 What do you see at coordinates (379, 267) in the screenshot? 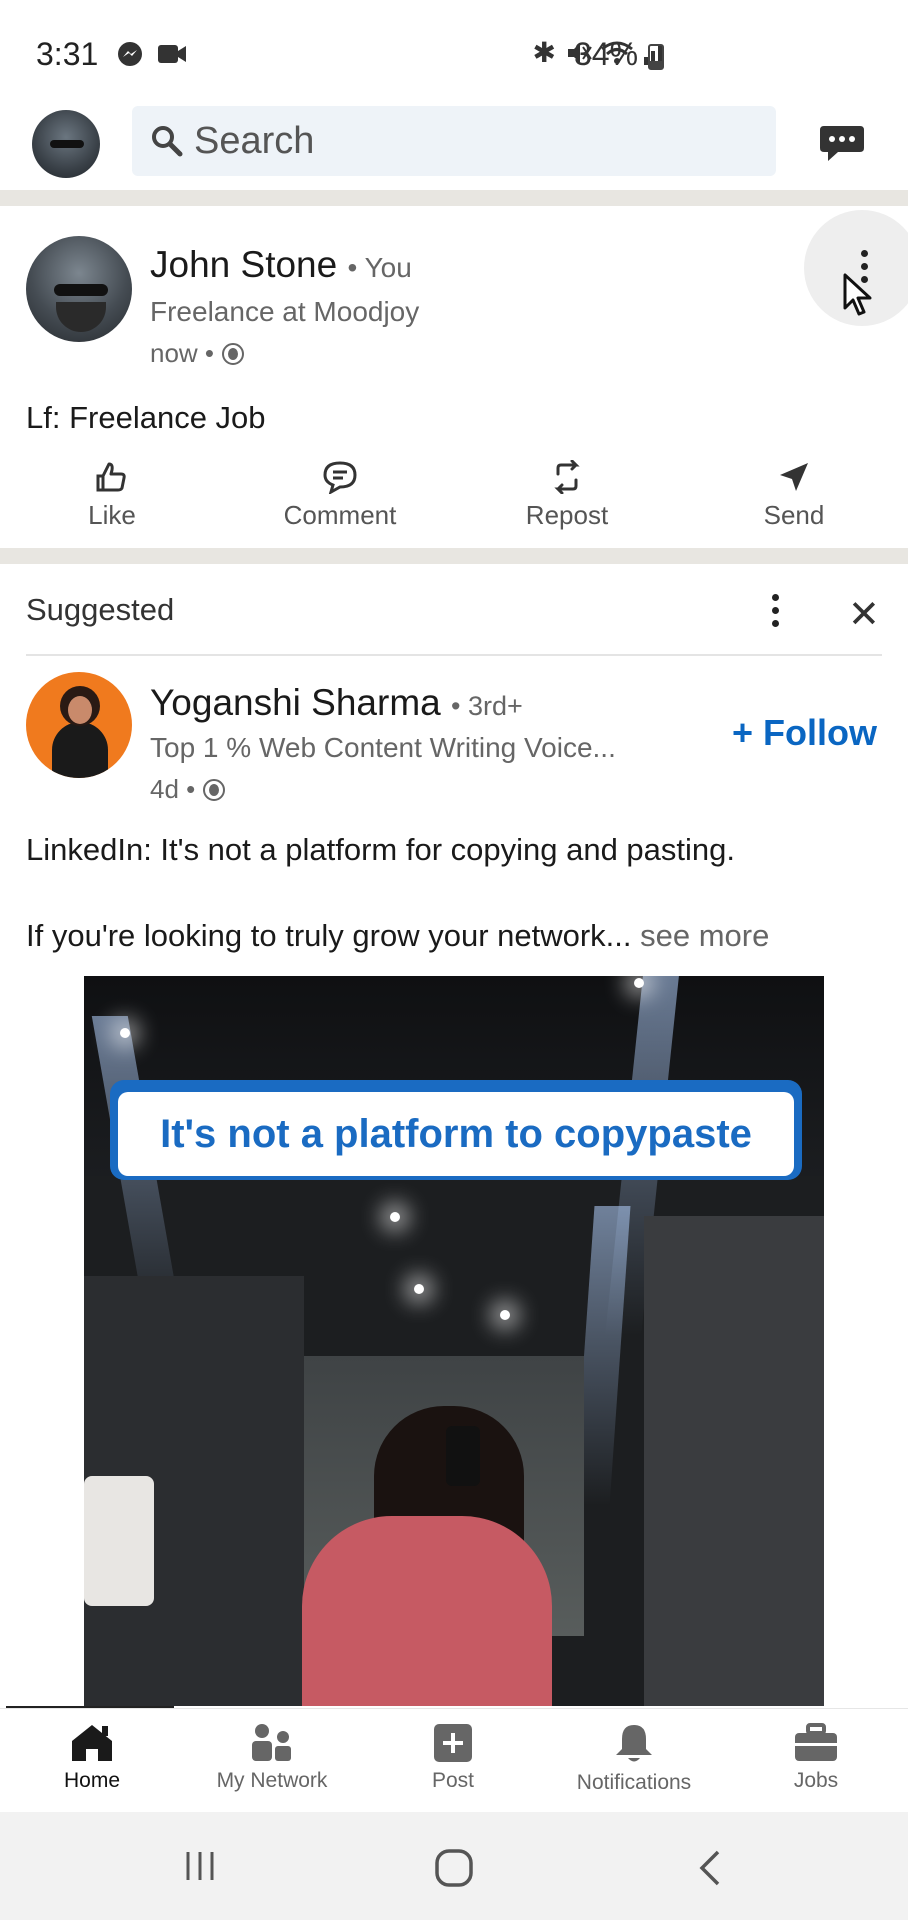
I see `connection-degree: • You` at bounding box center [379, 267].